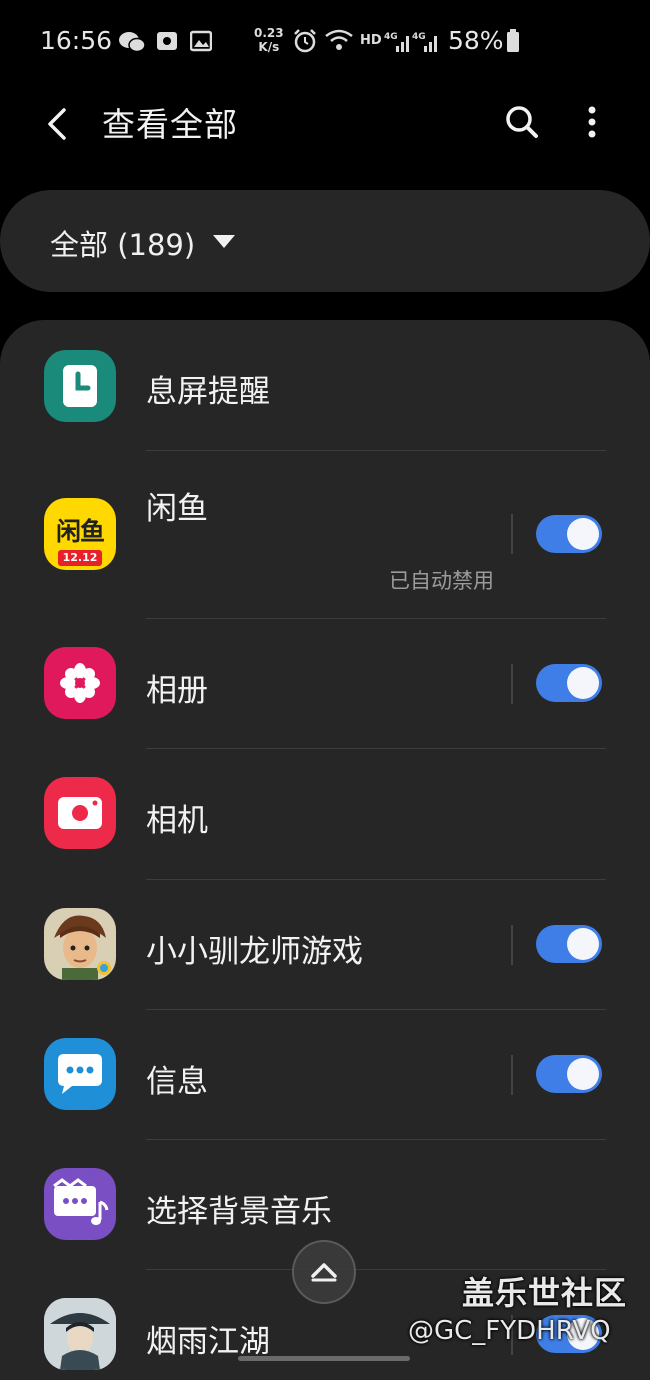 The image size is (650, 1380). Describe the element at coordinates (167, 41) in the screenshot. I see `camera-notif-icon` at that location.